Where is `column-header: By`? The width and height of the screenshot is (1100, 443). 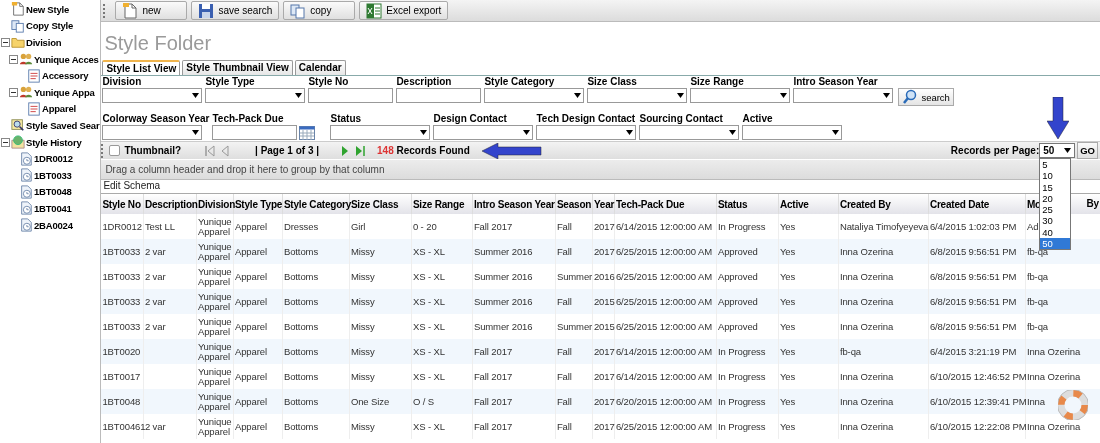
column-header: By is located at coordinates (1092, 203).